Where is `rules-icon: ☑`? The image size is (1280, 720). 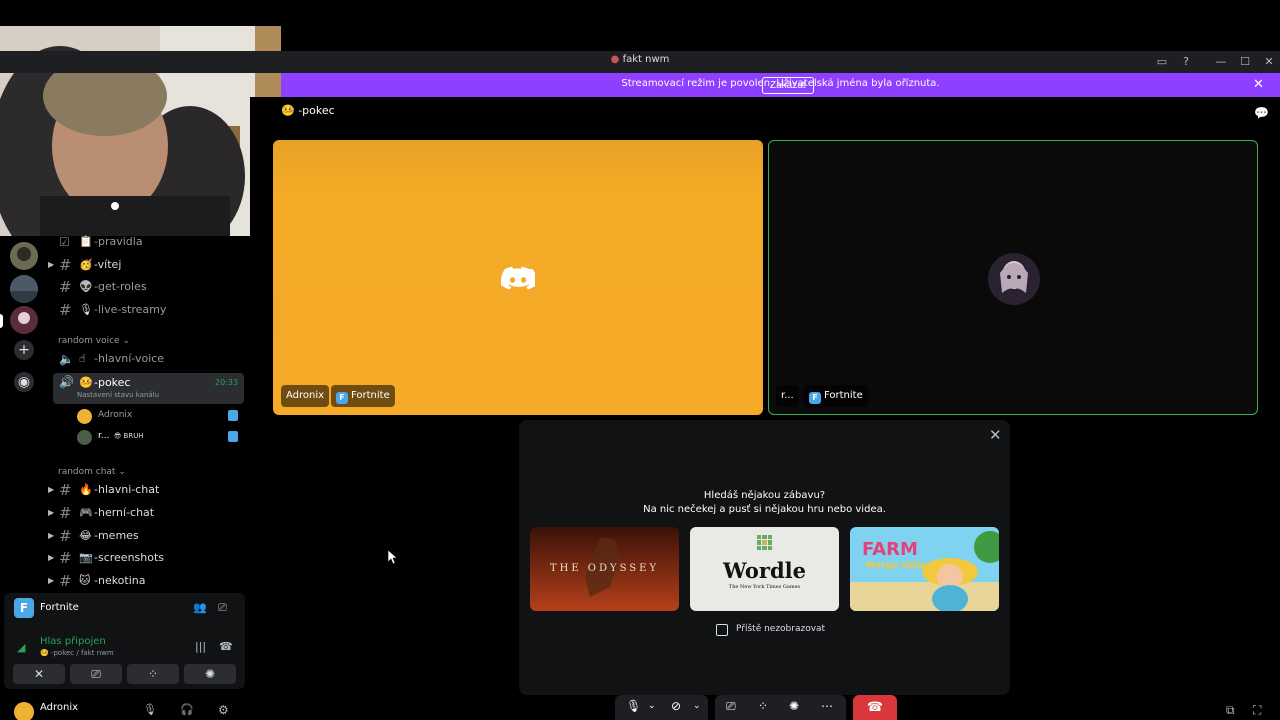 rules-icon: ☑ is located at coordinates (64, 242).